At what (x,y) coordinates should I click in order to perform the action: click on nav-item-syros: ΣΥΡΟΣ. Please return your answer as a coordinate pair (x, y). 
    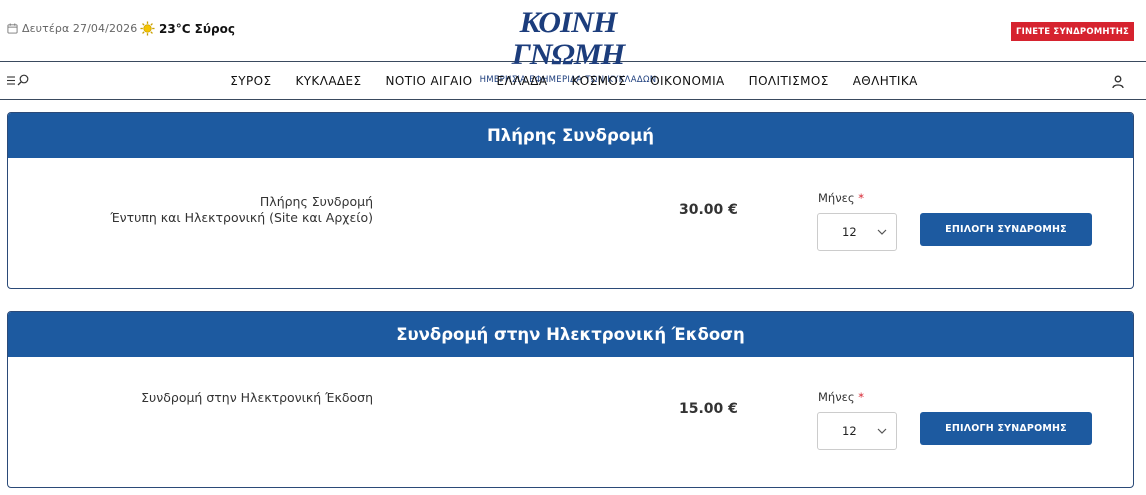
    Looking at the image, I should click on (250, 81).